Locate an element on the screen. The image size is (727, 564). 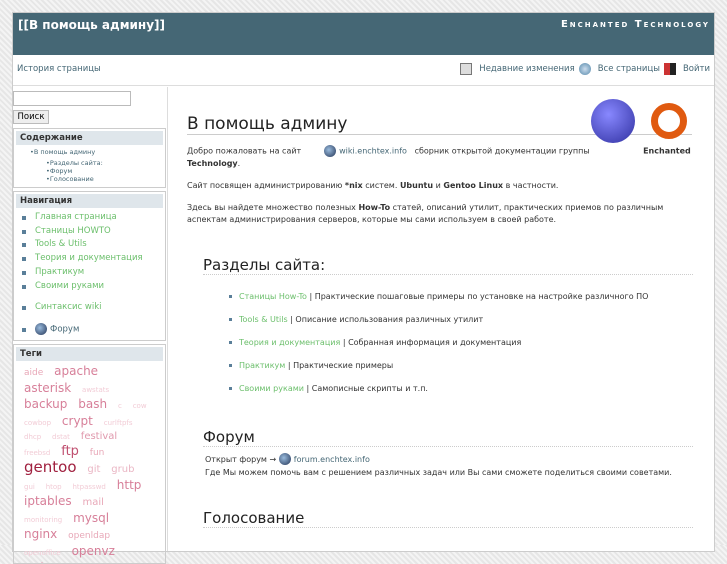
nav-item-syntax: Синтаксис wiki is located at coordinates (89, 308).